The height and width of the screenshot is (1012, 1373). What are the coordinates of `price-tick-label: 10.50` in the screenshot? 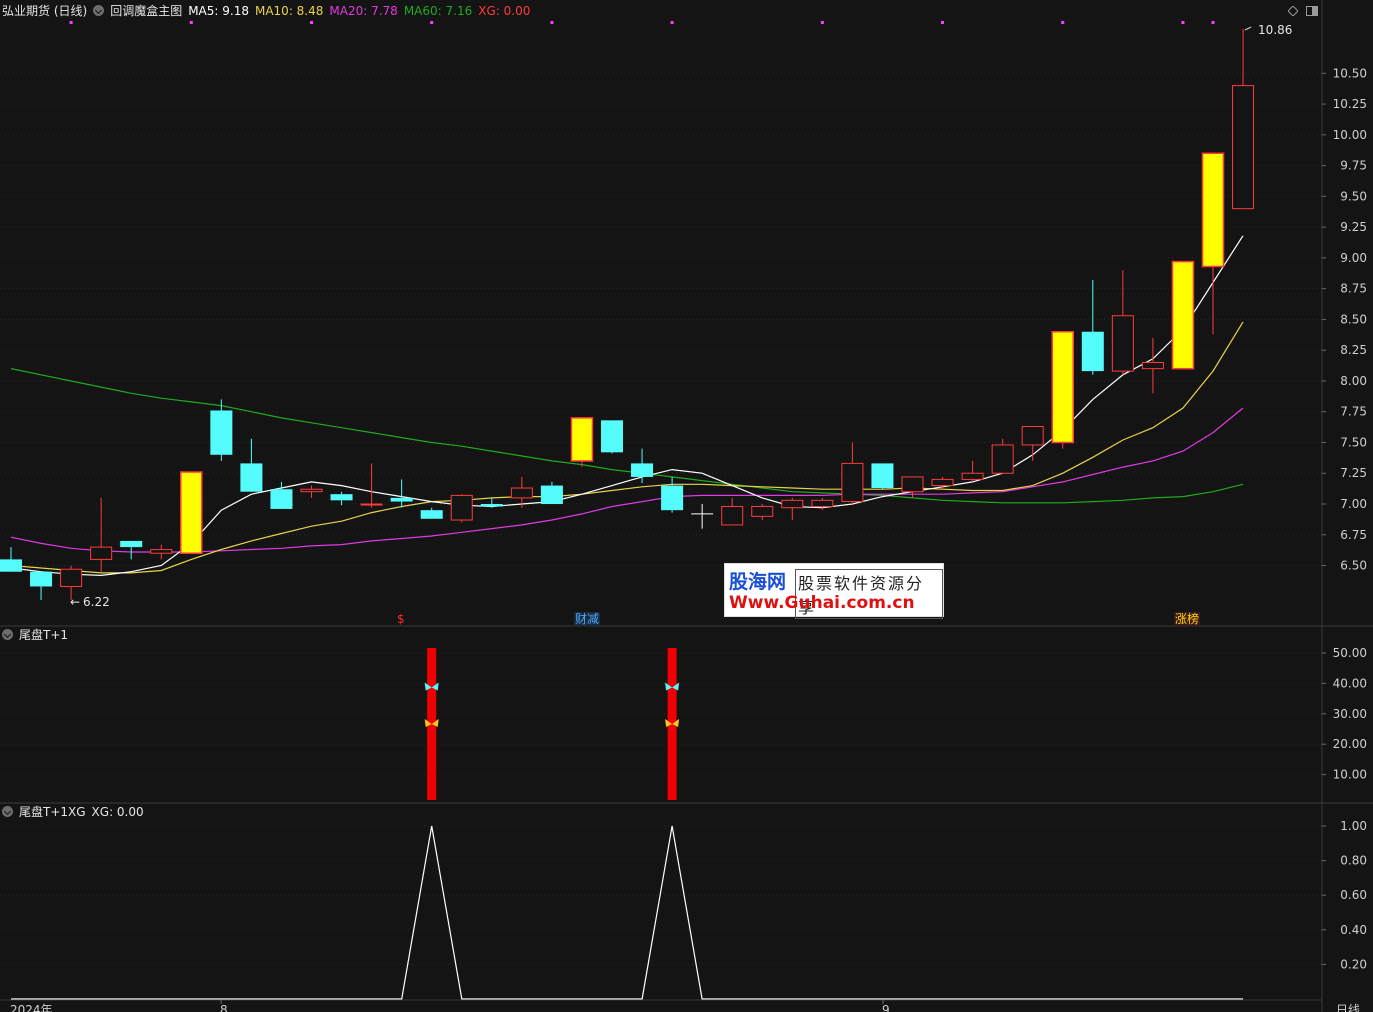 It's located at (1350, 73).